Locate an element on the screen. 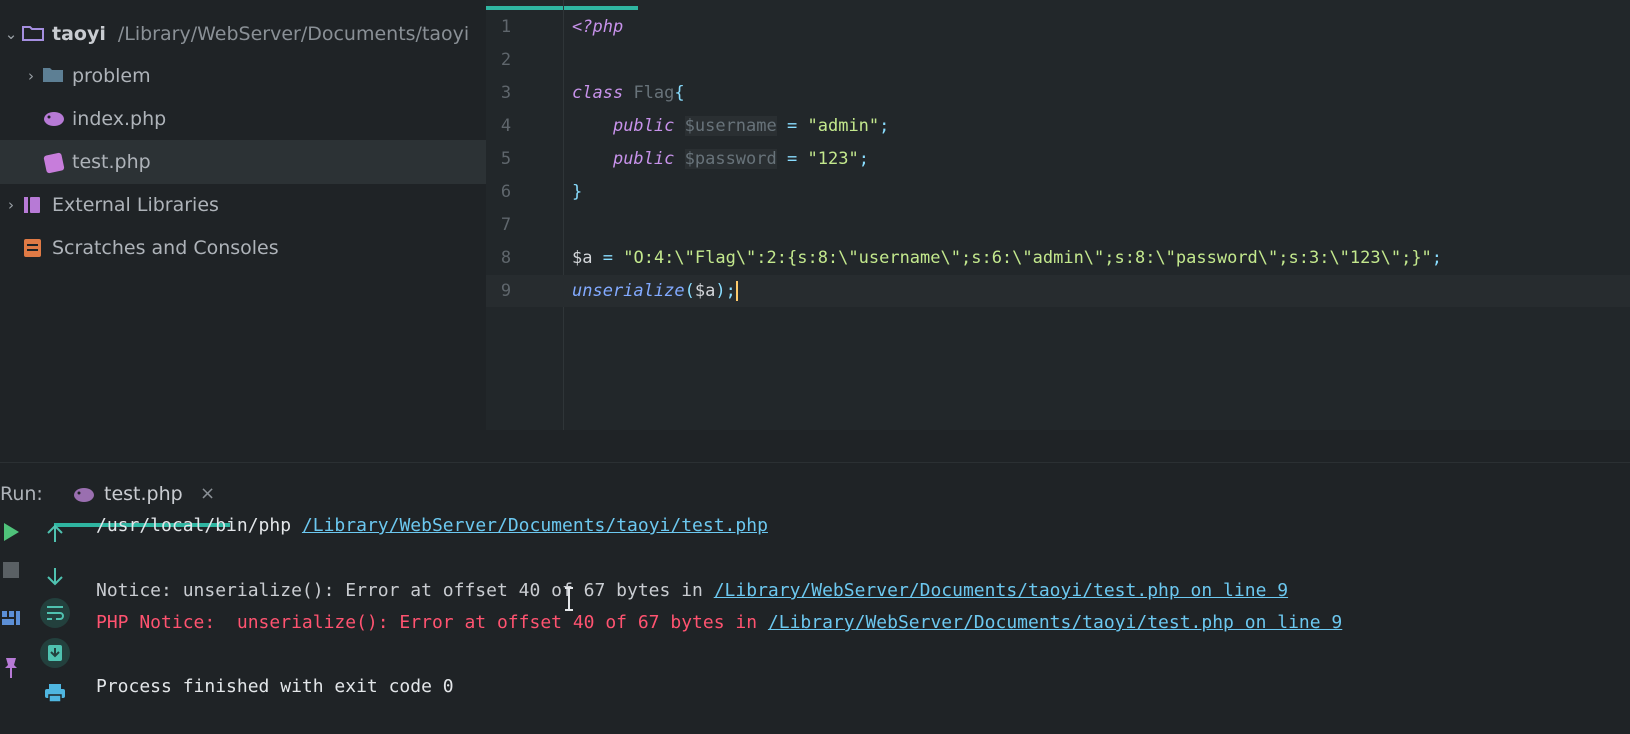 The image size is (1630, 734). line-number: 6 is located at coordinates (506, 192).